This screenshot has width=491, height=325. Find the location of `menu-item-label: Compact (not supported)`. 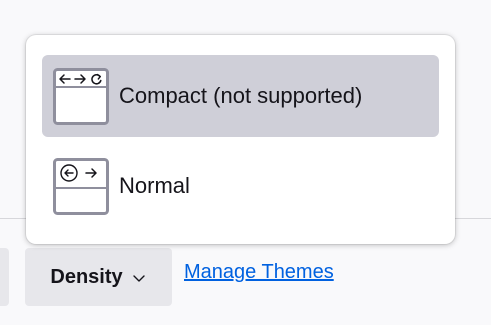

menu-item-label: Compact (not supported) is located at coordinates (241, 95).